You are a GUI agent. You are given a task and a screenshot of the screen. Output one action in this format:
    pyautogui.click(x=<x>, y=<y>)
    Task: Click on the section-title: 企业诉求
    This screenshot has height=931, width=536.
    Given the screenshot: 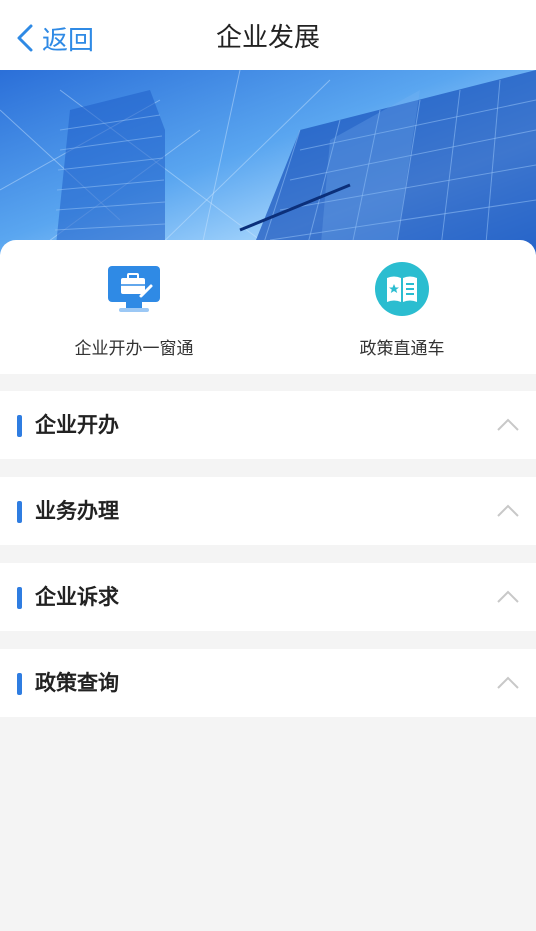 What is the action you would take?
    pyautogui.click(x=77, y=597)
    